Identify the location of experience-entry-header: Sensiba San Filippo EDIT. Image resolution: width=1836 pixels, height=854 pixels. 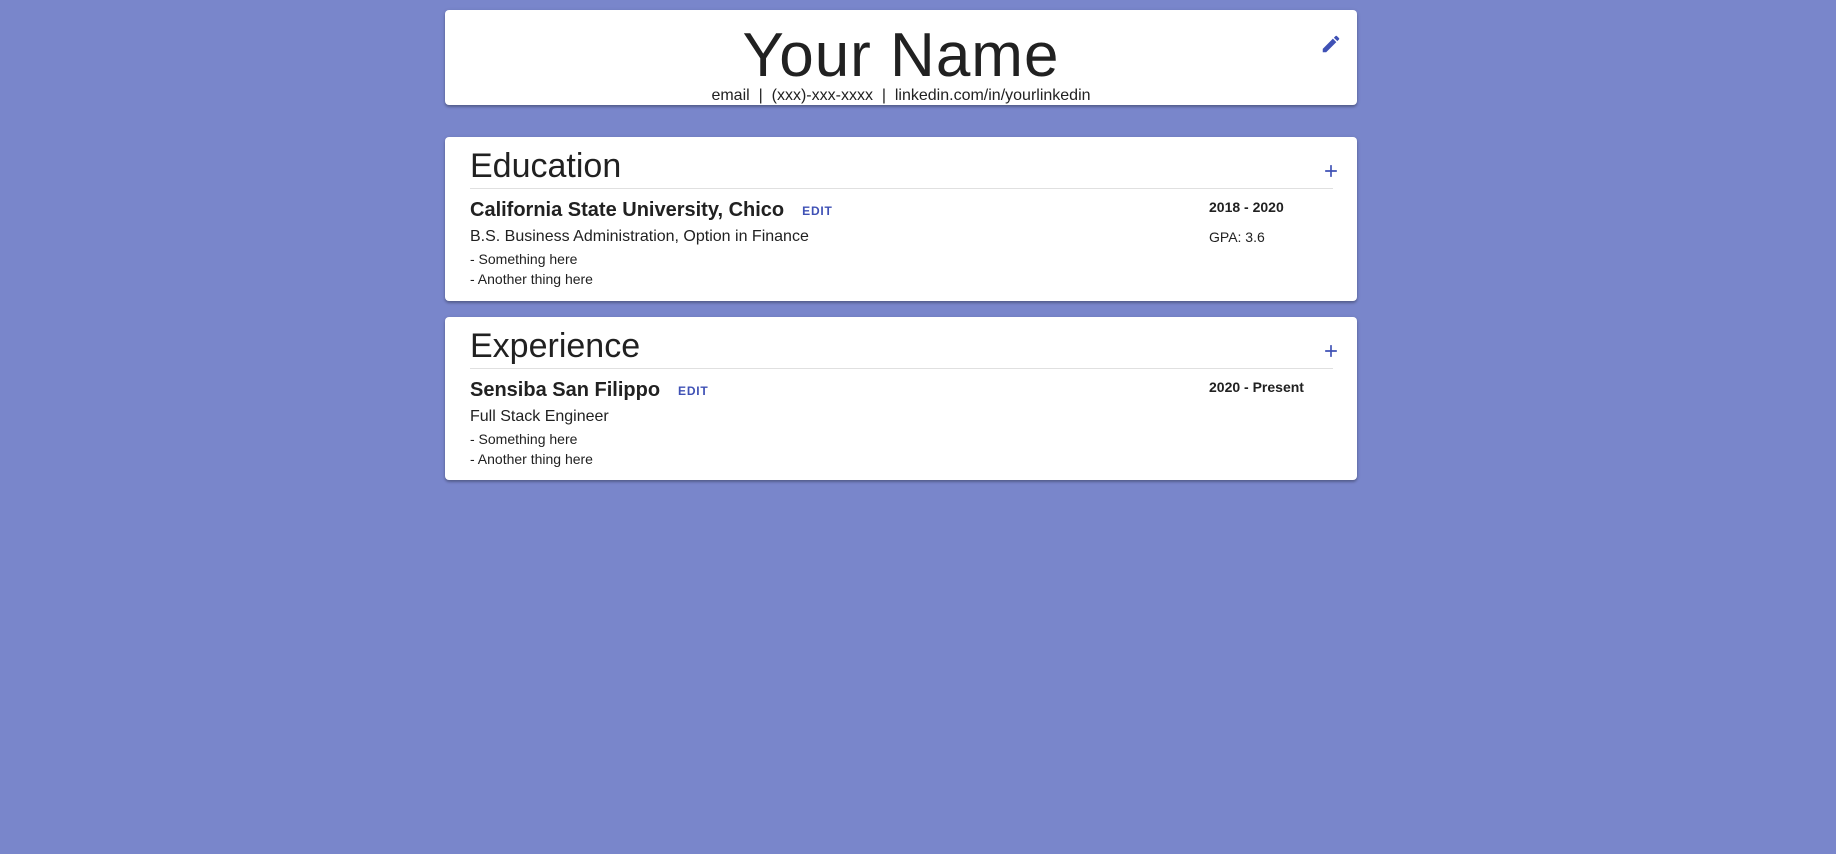
(589, 389).